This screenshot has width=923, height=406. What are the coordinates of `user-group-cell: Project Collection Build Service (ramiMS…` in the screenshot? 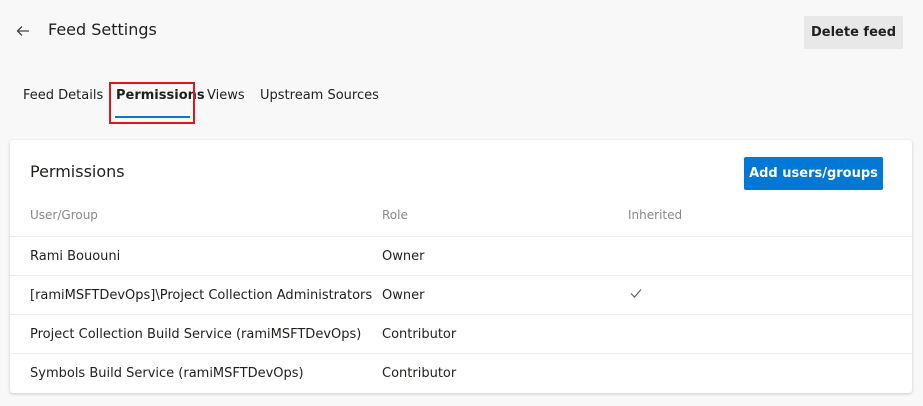 It's located at (196, 334).